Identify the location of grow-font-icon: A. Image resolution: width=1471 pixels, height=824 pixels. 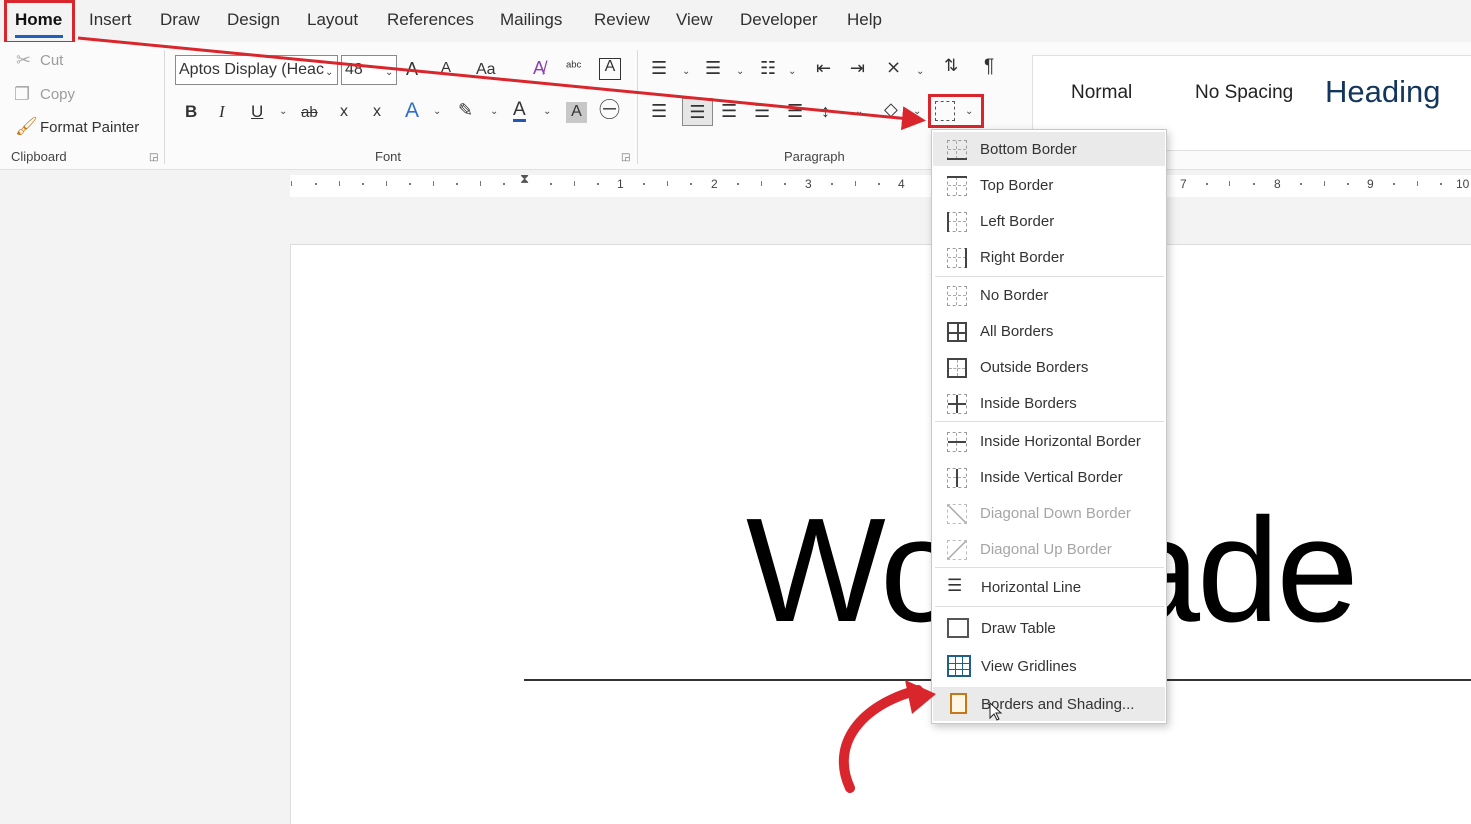
(412, 69).